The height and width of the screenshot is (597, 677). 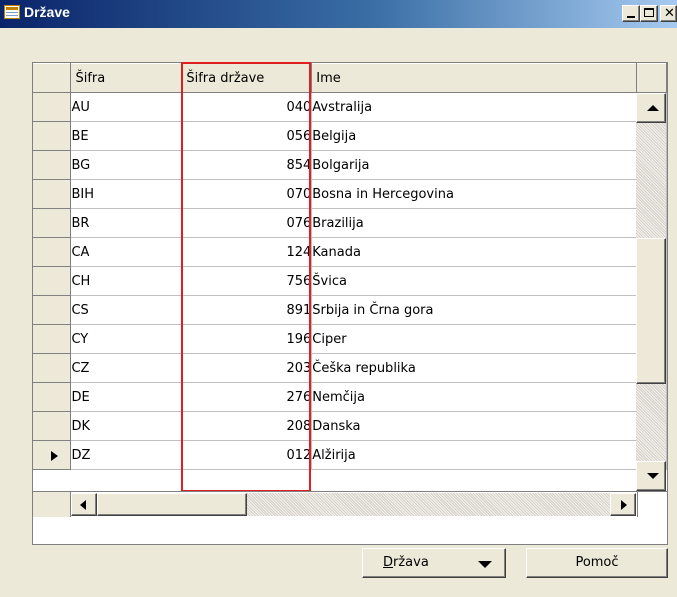 What do you see at coordinates (126, 223) in the screenshot?
I see `cell-code: BR` at bounding box center [126, 223].